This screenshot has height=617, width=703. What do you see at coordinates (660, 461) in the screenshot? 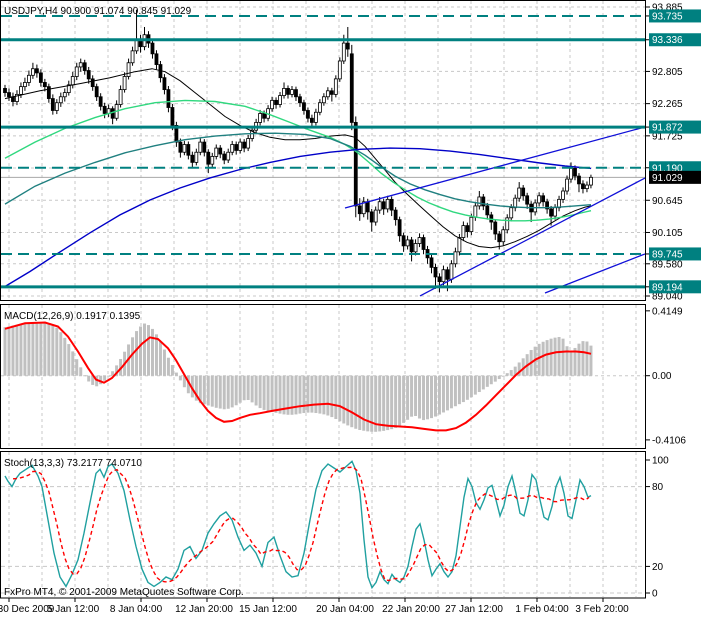
I see `stoch-scale-label: 100` at bounding box center [660, 461].